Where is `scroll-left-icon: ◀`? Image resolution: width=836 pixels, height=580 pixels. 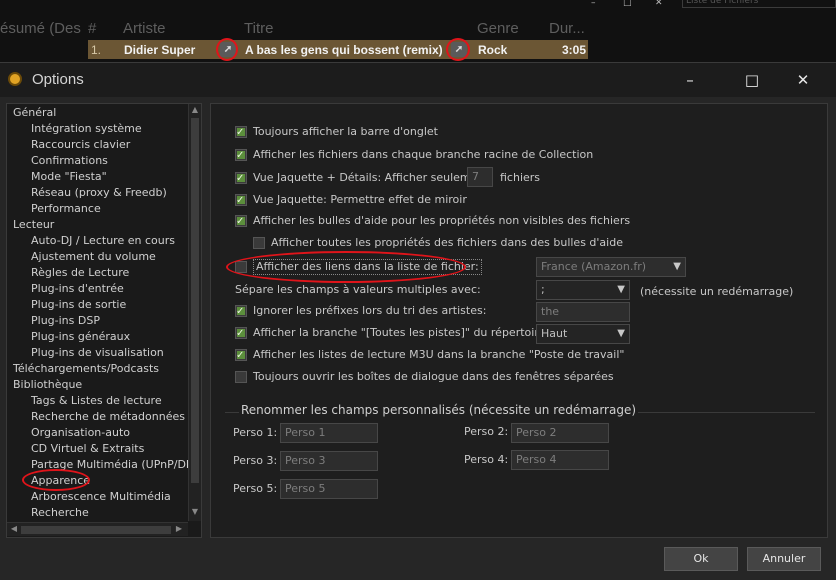 scroll-left-icon: ◀ is located at coordinates (14, 528).